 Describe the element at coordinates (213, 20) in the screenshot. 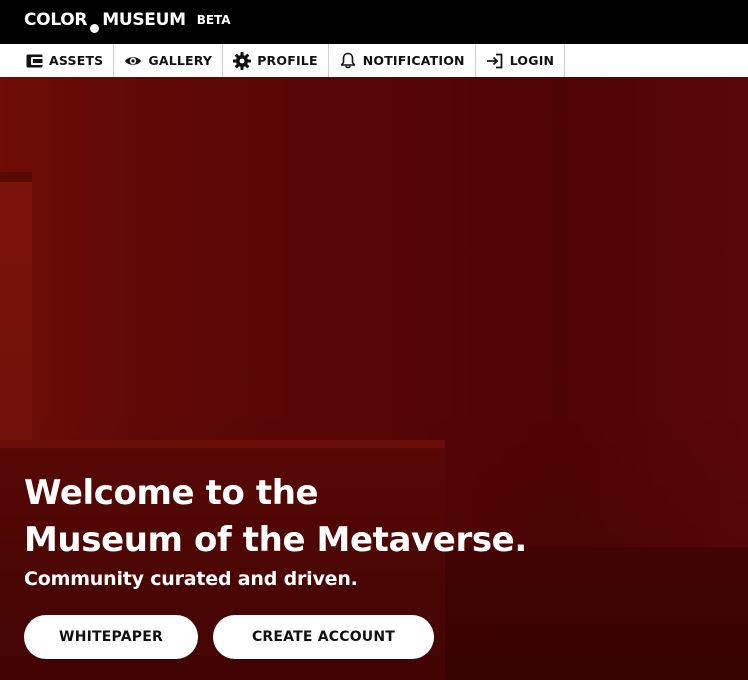

I see `beta-badge: BETA` at that location.